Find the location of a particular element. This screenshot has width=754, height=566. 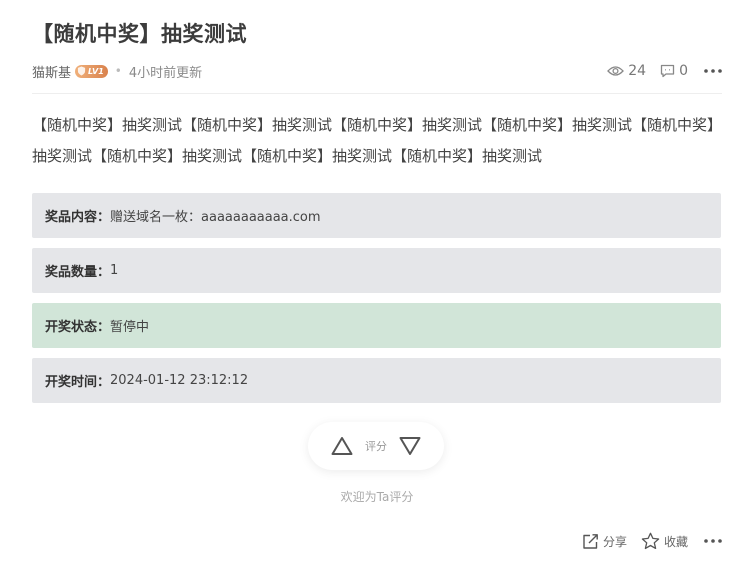

draw-status-row: 开奖状态： 暂停中 is located at coordinates (376, 325).